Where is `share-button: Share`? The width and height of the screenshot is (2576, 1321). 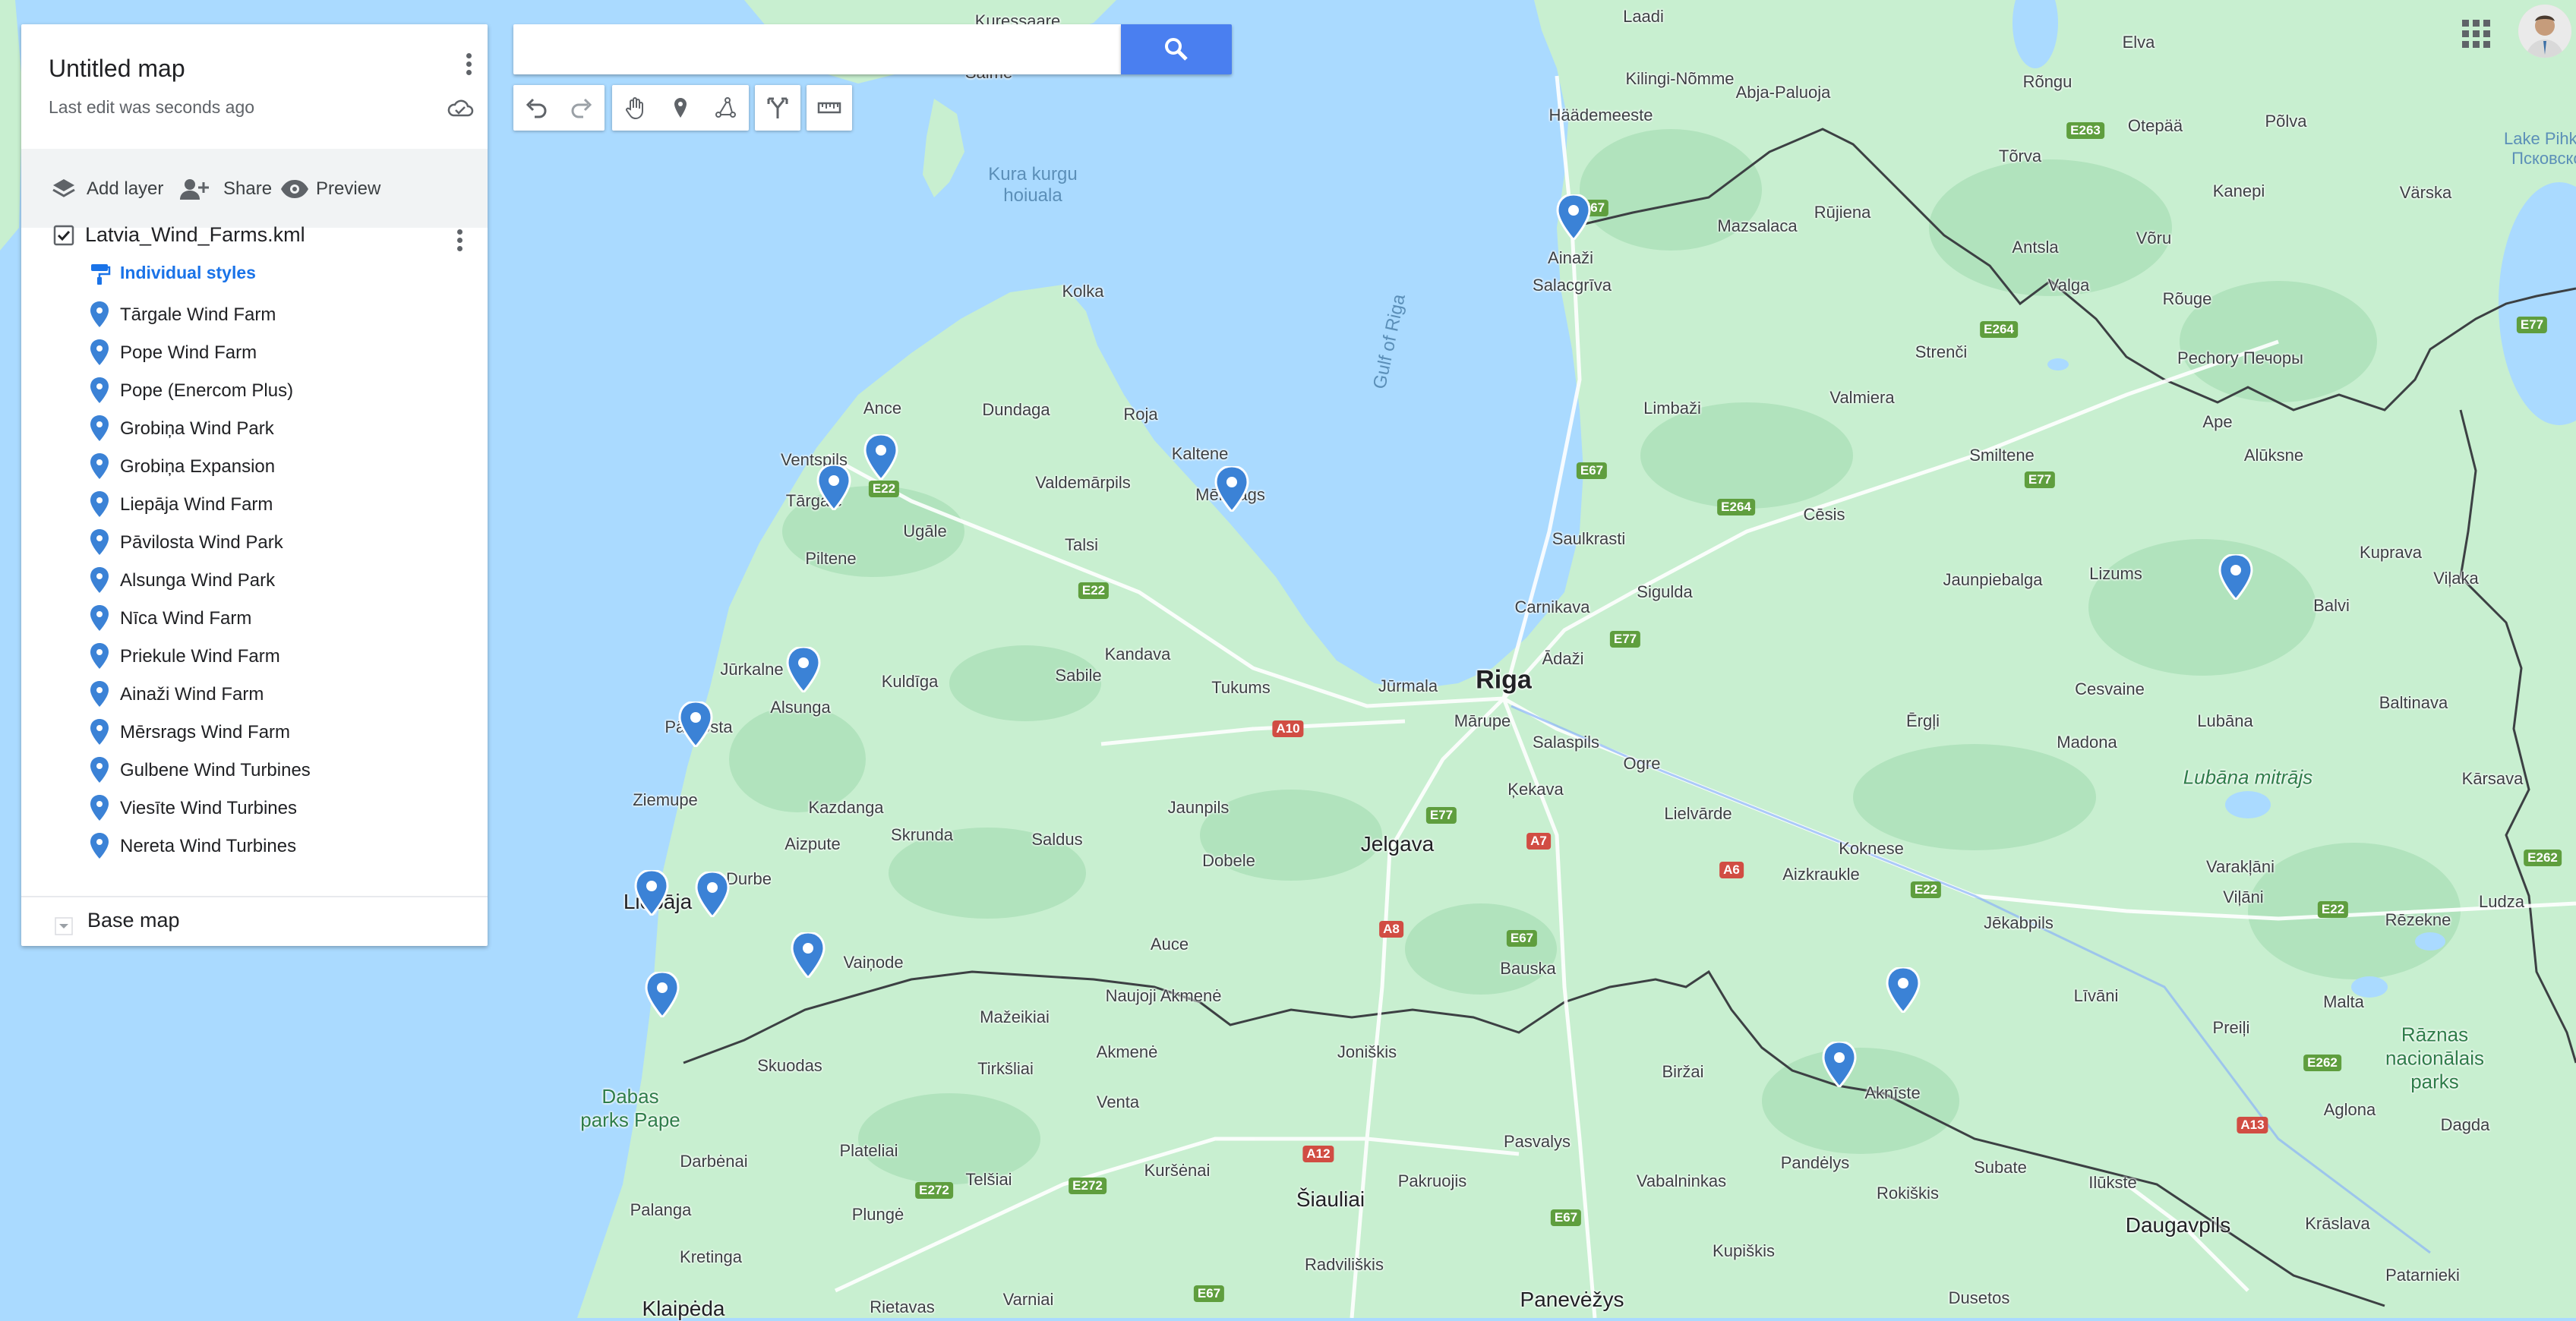 share-button: Share is located at coordinates (232, 189).